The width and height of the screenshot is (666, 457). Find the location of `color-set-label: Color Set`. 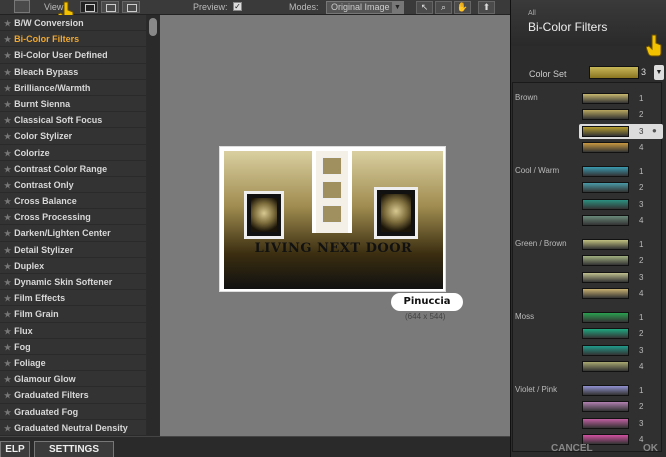

color-set-label: Color Set is located at coordinates (548, 74).